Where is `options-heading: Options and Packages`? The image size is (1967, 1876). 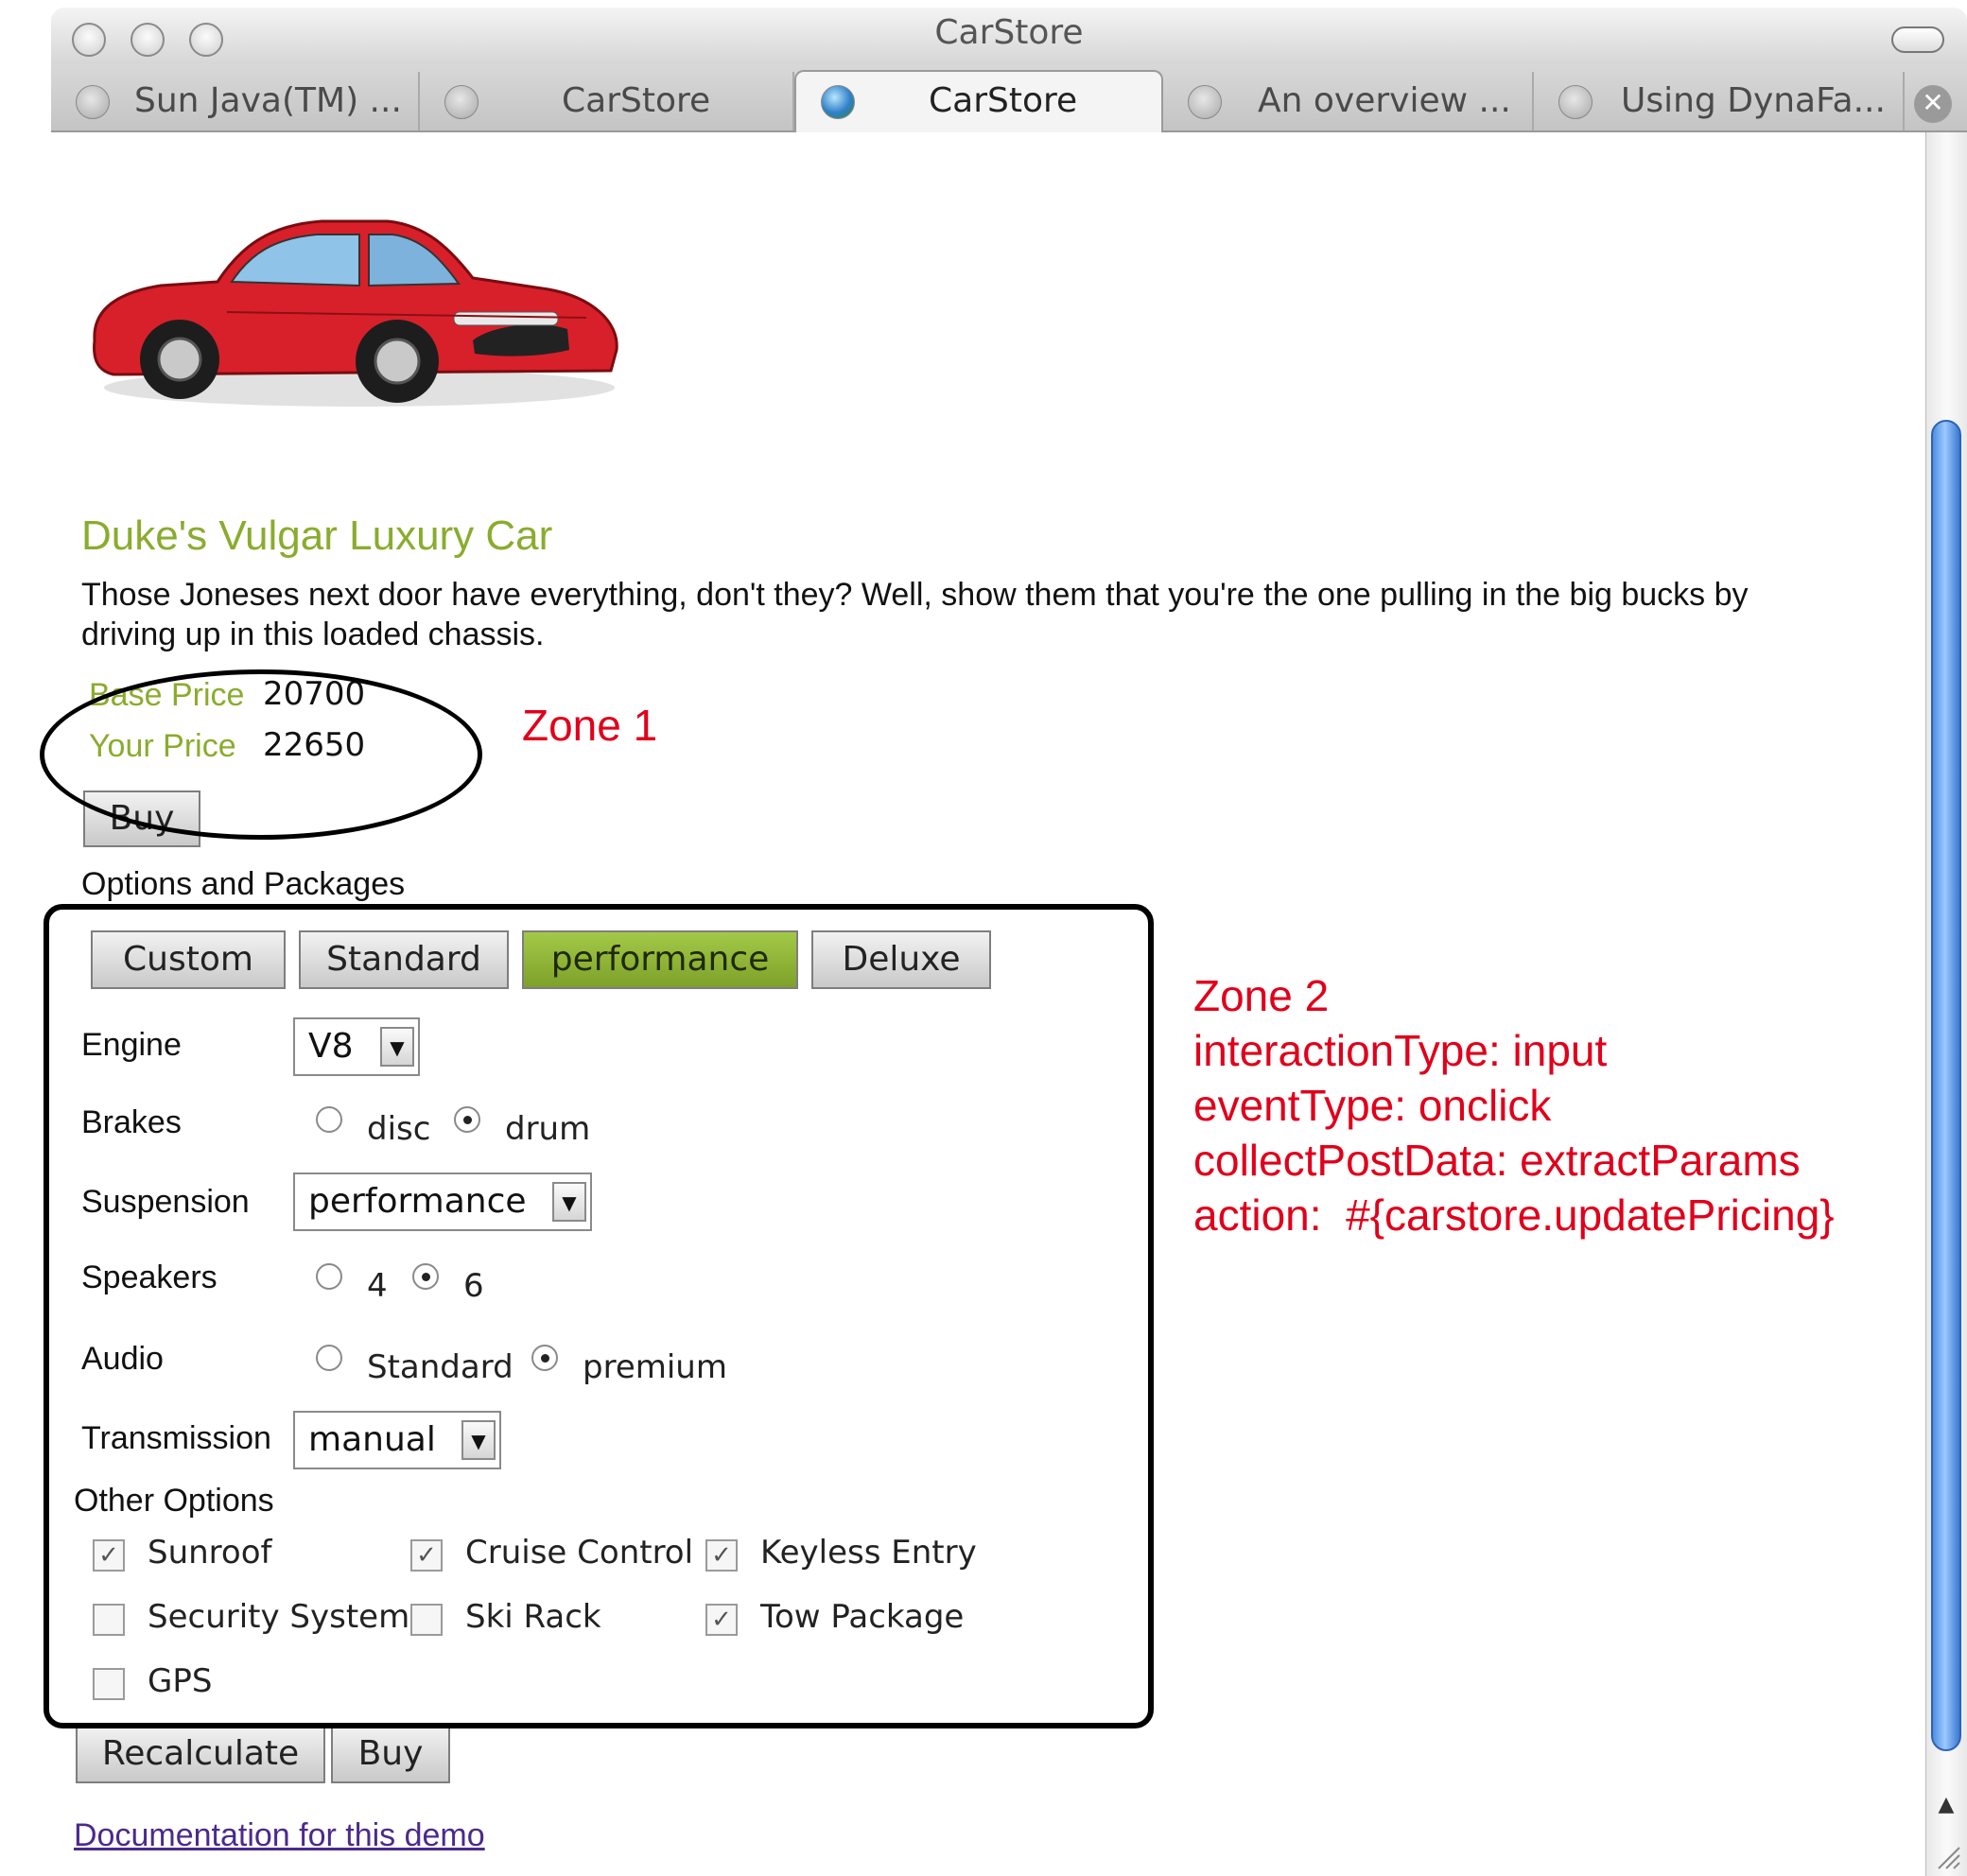 options-heading: Options and Packages is located at coordinates (243, 884).